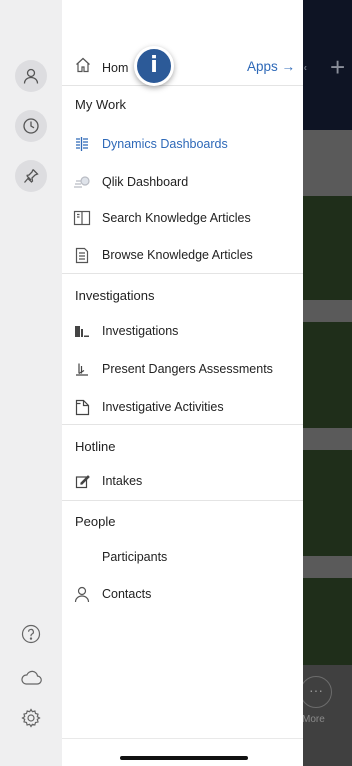  Describe the element at coordinates (82, 407) in the screenshot. I see `activity-document-icon` at that location.